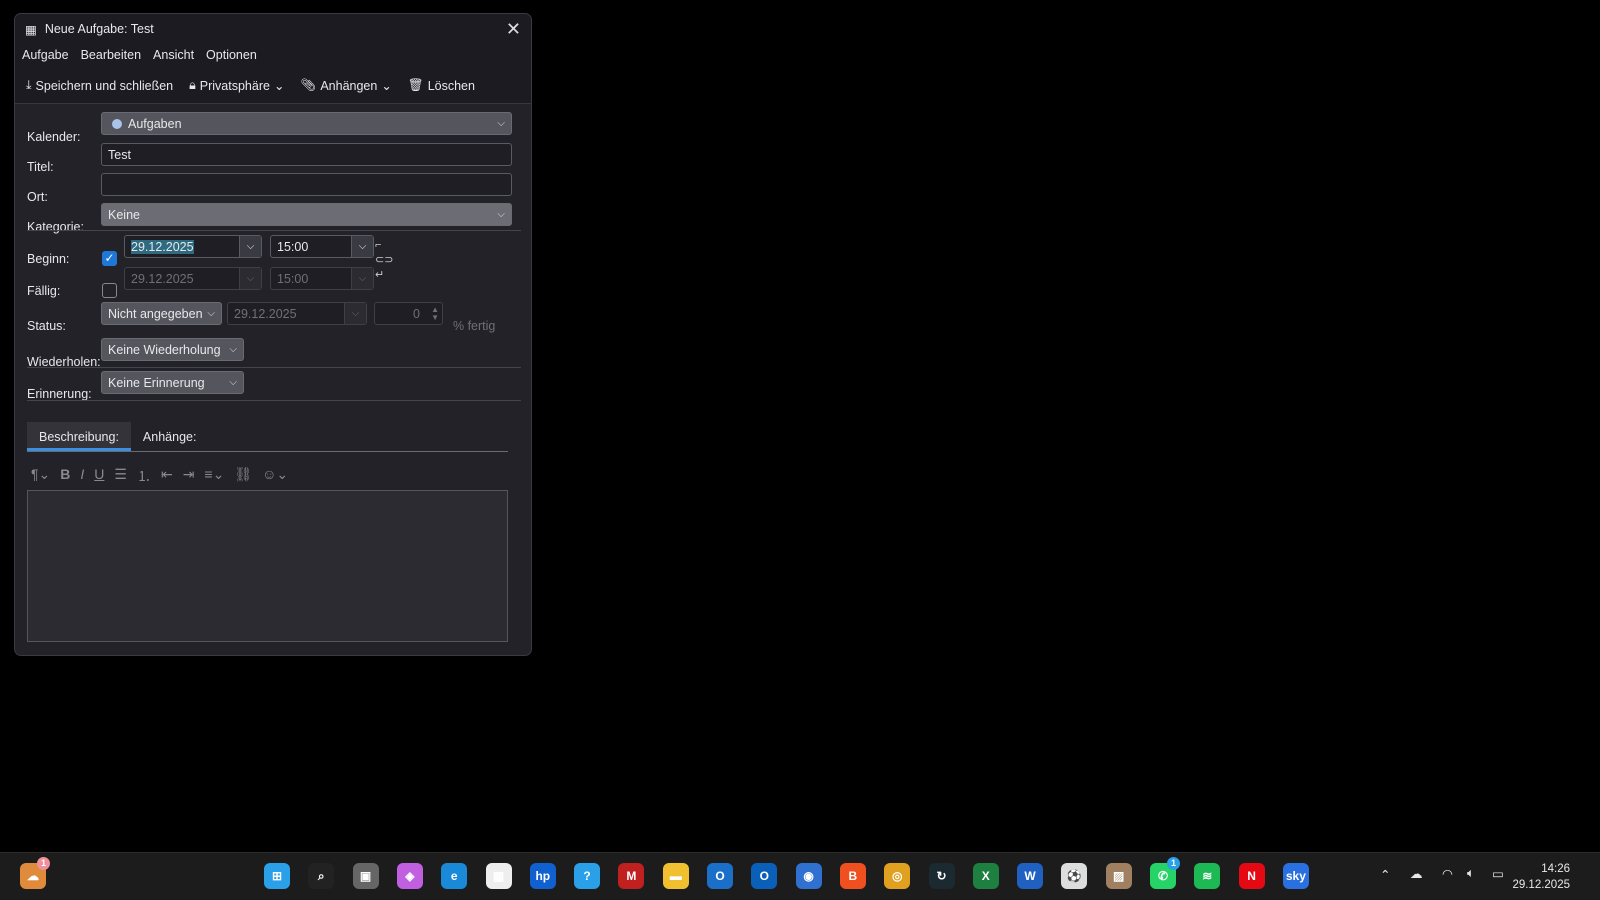 Image resolution: width=1600 pixels, height=900 pixels. I want to click on bold-icon: B, so click(65, 476).